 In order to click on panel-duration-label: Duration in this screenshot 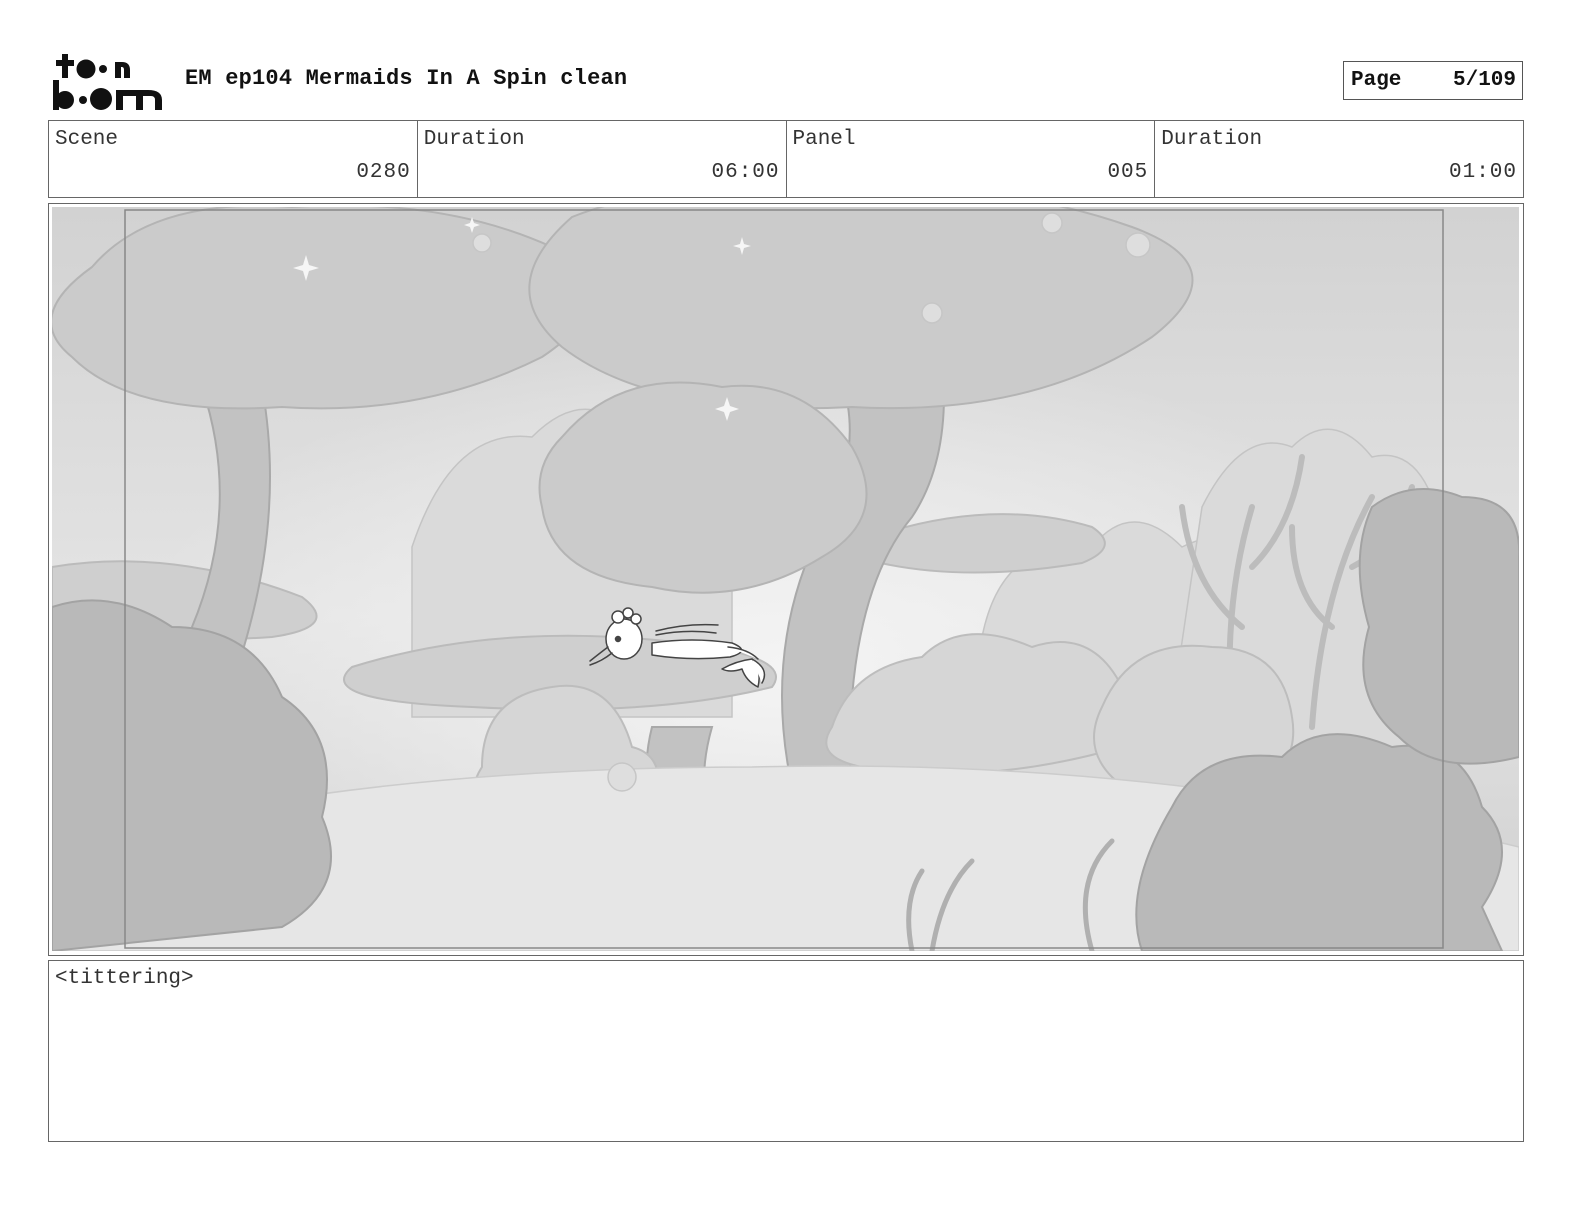, I will do `click(1212, 139)`.